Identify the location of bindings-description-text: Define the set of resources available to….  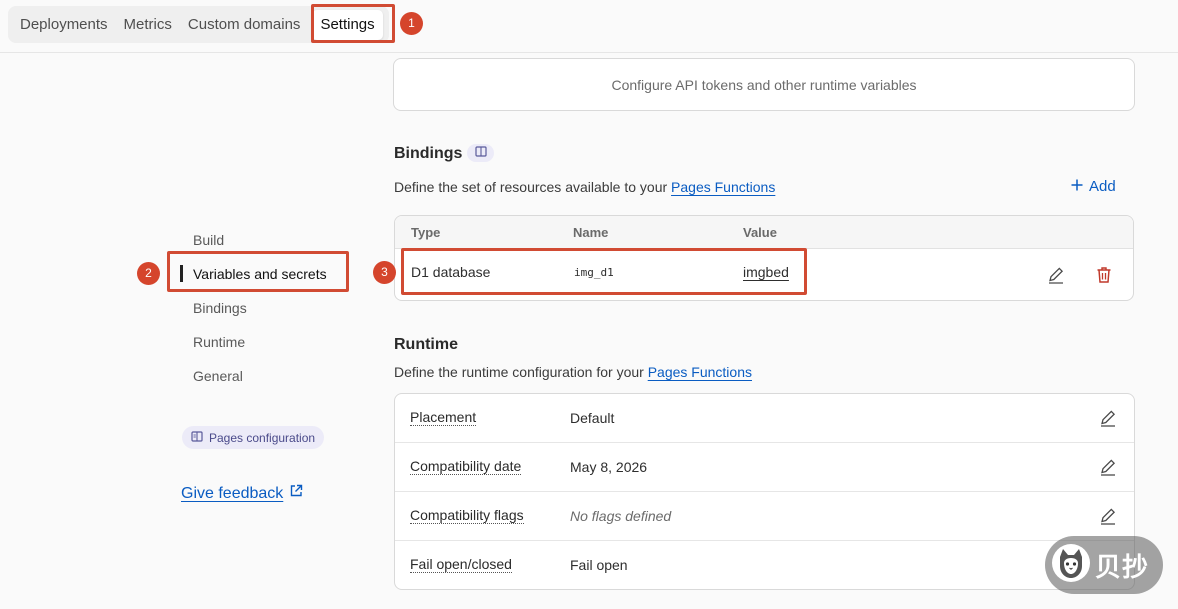
(533, 187).